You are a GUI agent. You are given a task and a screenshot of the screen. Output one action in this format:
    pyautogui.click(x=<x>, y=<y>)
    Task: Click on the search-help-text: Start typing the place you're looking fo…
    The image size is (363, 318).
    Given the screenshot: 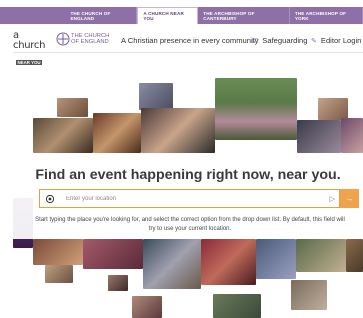 What is the action you would take?
    pyautogui.click(x=190, y=224)
    